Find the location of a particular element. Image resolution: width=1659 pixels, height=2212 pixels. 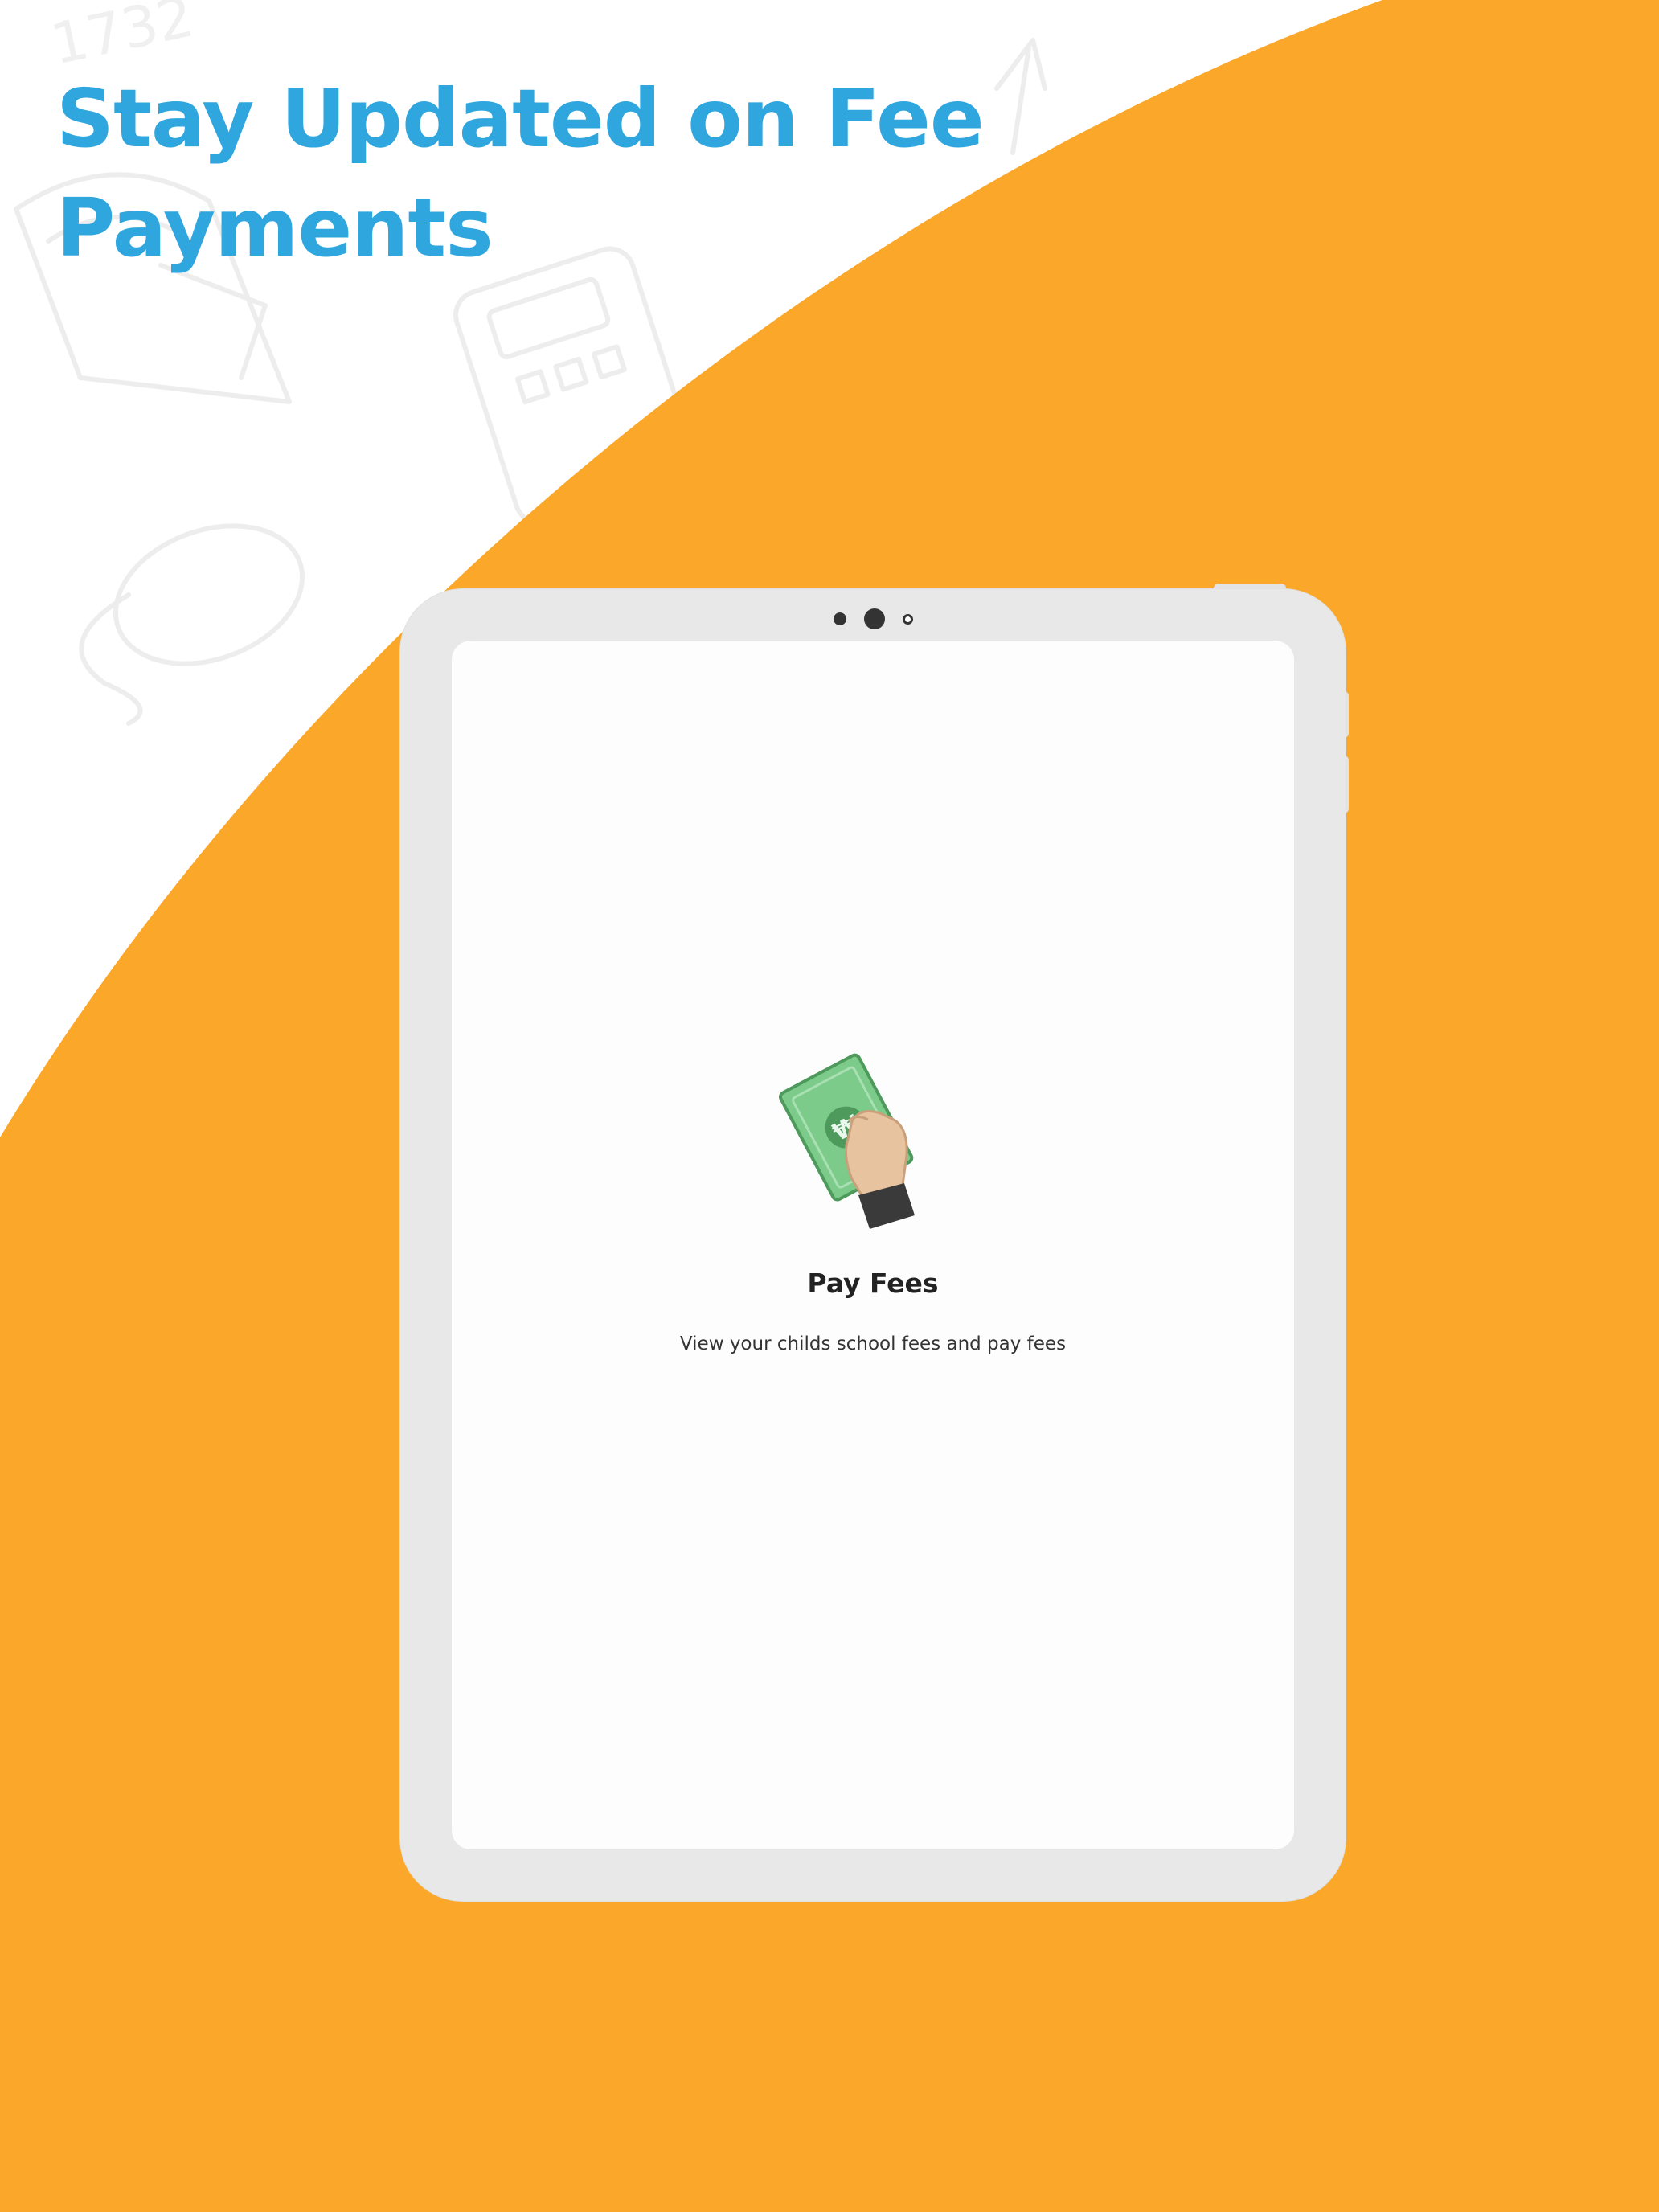

screen-title: Pay Fees is located at coordinates (873, 1283).